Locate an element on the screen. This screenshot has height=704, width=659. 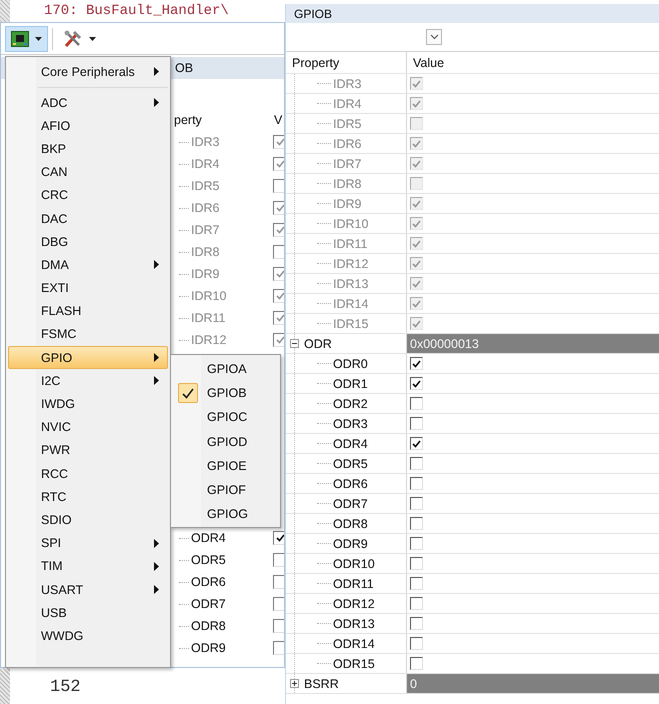
menu-item: FLASH is located at coordinates (88, 311).